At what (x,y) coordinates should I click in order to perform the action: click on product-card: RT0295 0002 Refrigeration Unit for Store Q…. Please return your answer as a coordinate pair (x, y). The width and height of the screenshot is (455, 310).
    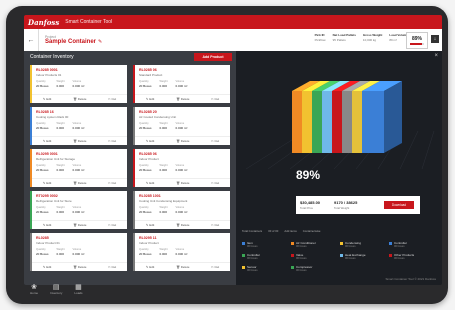
    Looking at the image, I should click on (78, 210).